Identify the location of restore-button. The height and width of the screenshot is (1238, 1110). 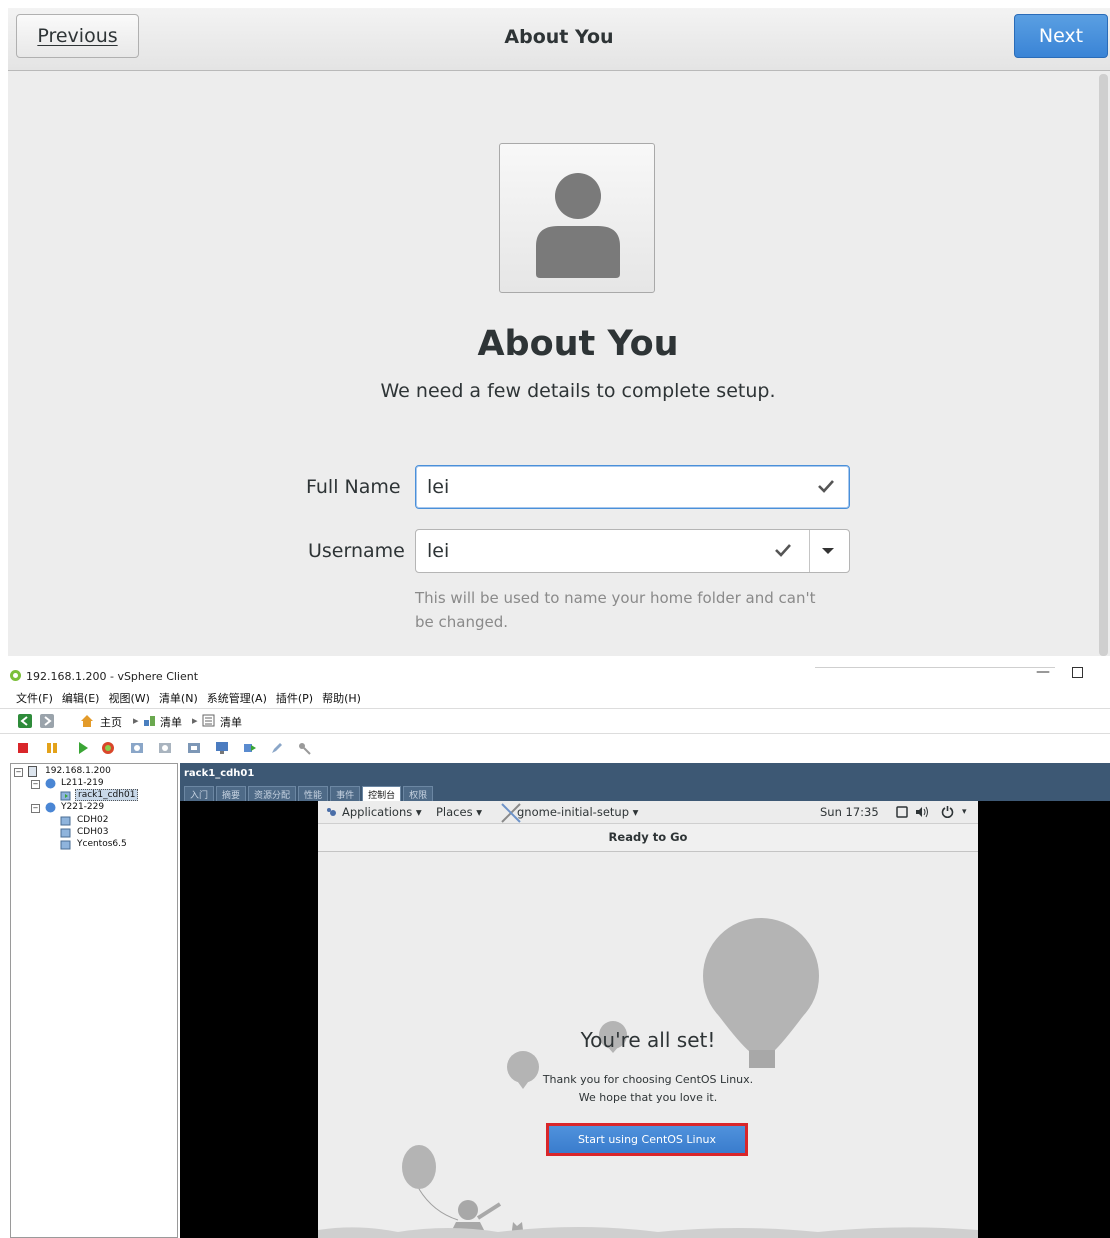
(1077, 672).